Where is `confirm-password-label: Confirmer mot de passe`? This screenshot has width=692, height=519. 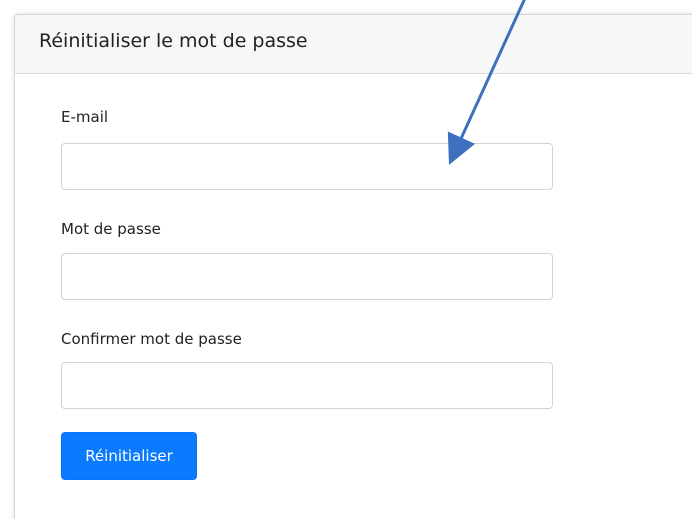
confirm-password-label: Confirmer mot de passe is located at coordinates (151, 339).